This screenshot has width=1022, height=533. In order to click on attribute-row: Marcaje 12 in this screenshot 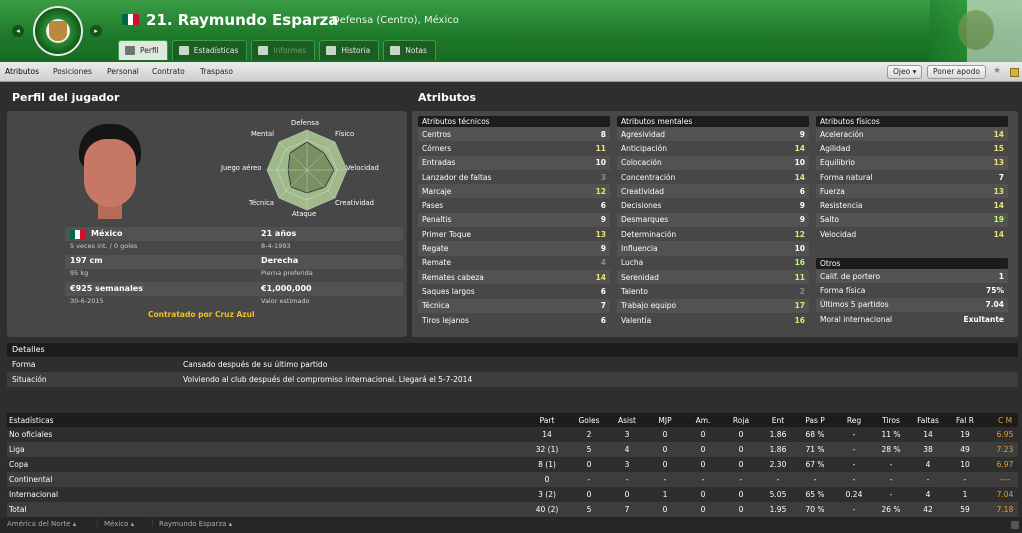, I will do `click(514, 191)`.